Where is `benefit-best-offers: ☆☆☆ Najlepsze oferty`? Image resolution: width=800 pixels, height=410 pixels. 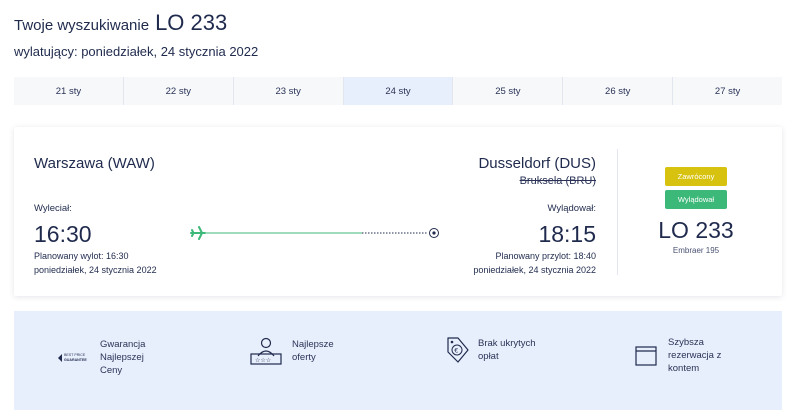
benefit-best-offers: ☆☆☆ Najlepsze oferty is located at coordinates (291, 351).